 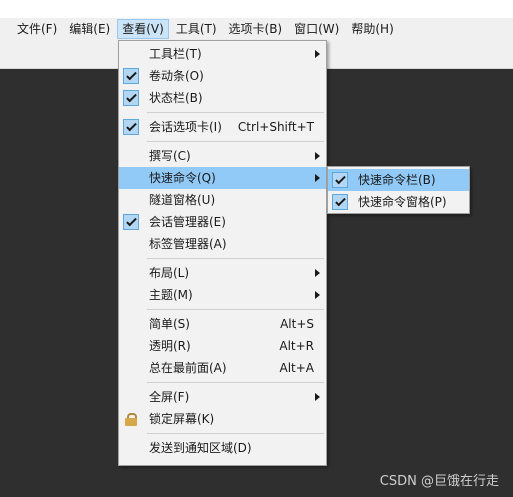 I want to click on menu-item-label: 标签管理器(A), so click(x=188, y=244).